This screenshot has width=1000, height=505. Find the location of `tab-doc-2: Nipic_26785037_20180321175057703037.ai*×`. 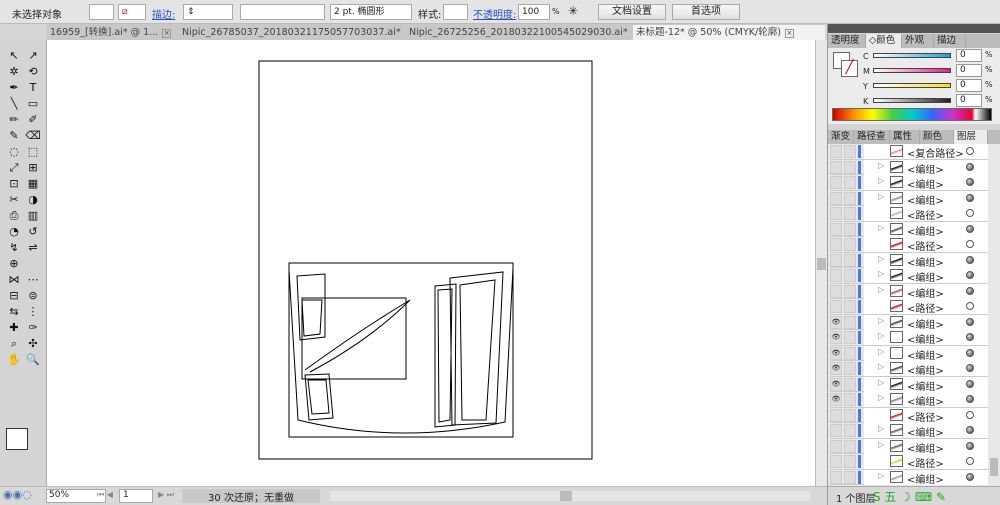

tab-doc-2: Nipic_26785037_20180321175057703037.ai*× is located at coordinates (291, 32).